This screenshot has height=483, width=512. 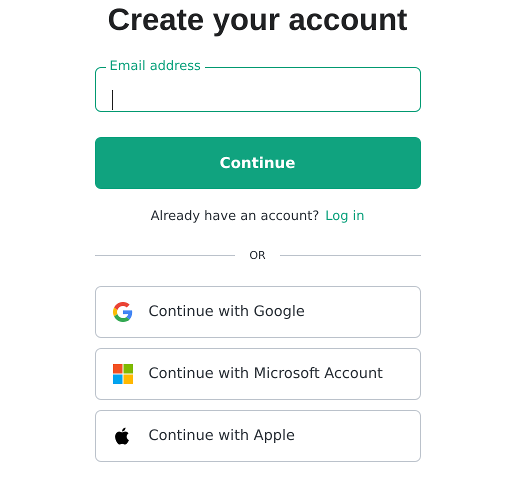 I want to click on divider-label: OR, so click(x=257, y=255).